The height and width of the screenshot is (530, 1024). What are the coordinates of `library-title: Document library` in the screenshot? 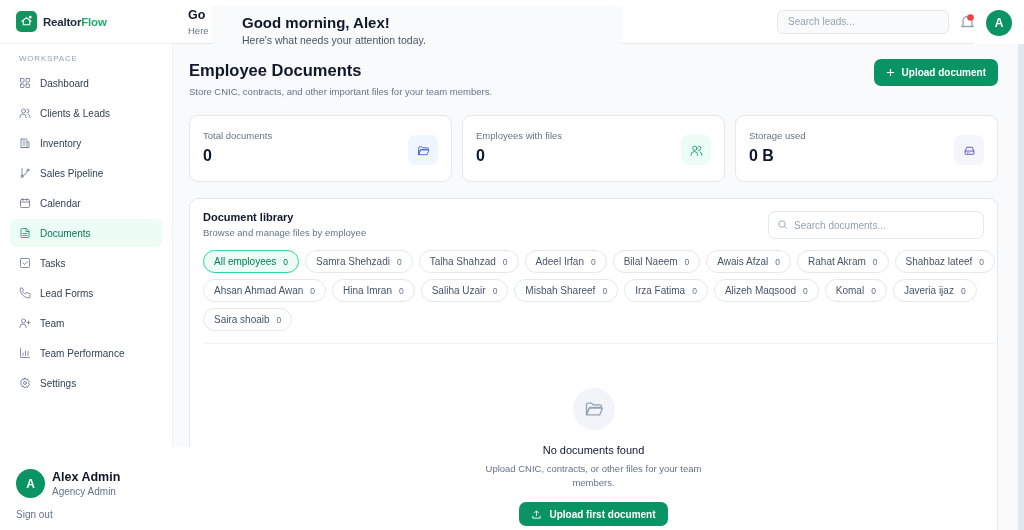 It's located at (249, 217).